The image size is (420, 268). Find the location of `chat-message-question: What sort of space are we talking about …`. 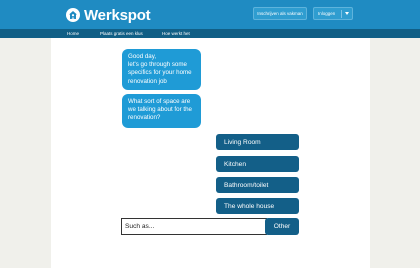

chat-message-question: What sort of space are we talking about … is located at coordinates (161, 111).